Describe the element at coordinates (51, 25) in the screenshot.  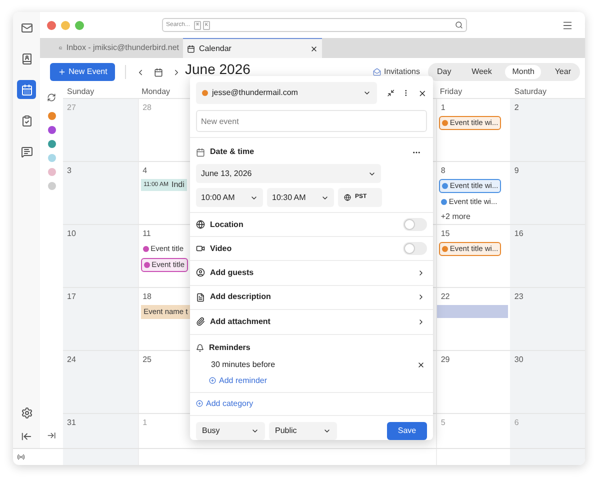
I see `close-window-icon` at that location.